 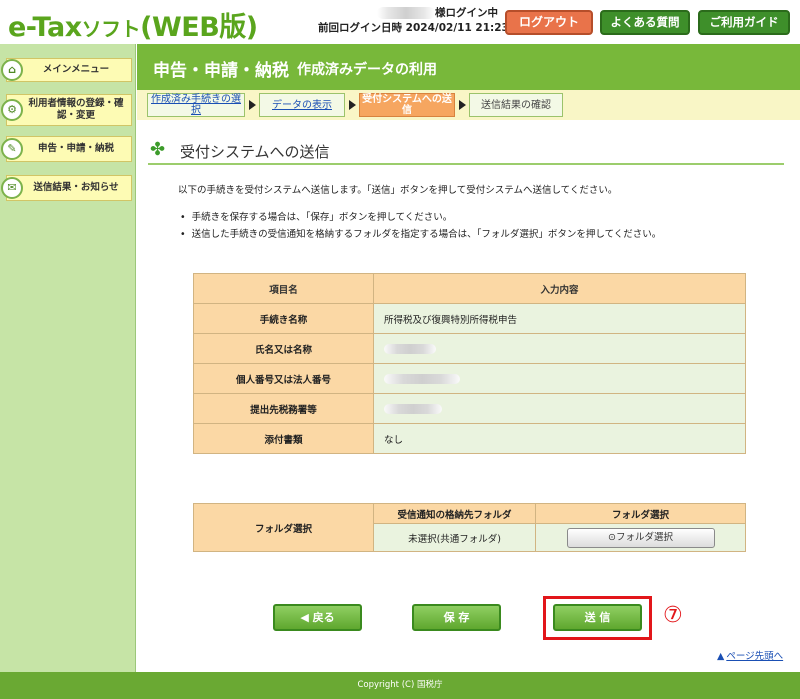 I want to click on login-status: 様ログイン中, so click(x=466, y=13).